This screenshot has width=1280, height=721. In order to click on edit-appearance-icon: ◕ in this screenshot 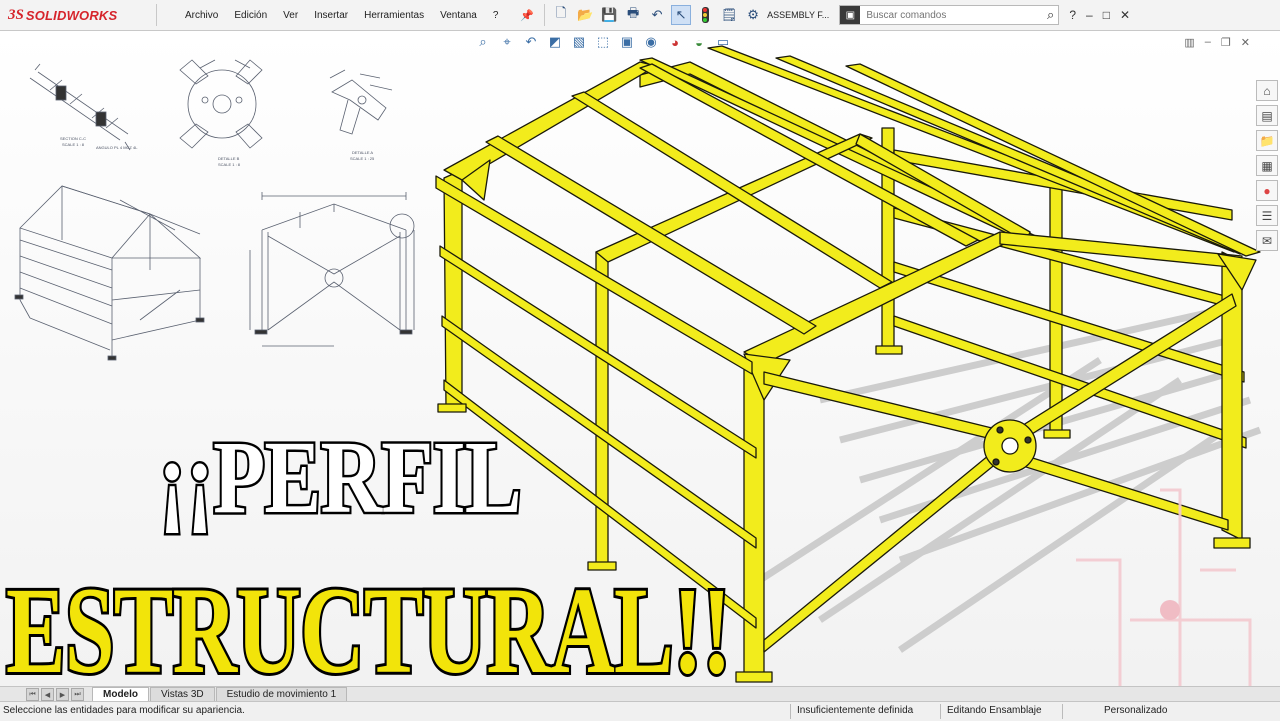, I will do `click(675, 42)`.